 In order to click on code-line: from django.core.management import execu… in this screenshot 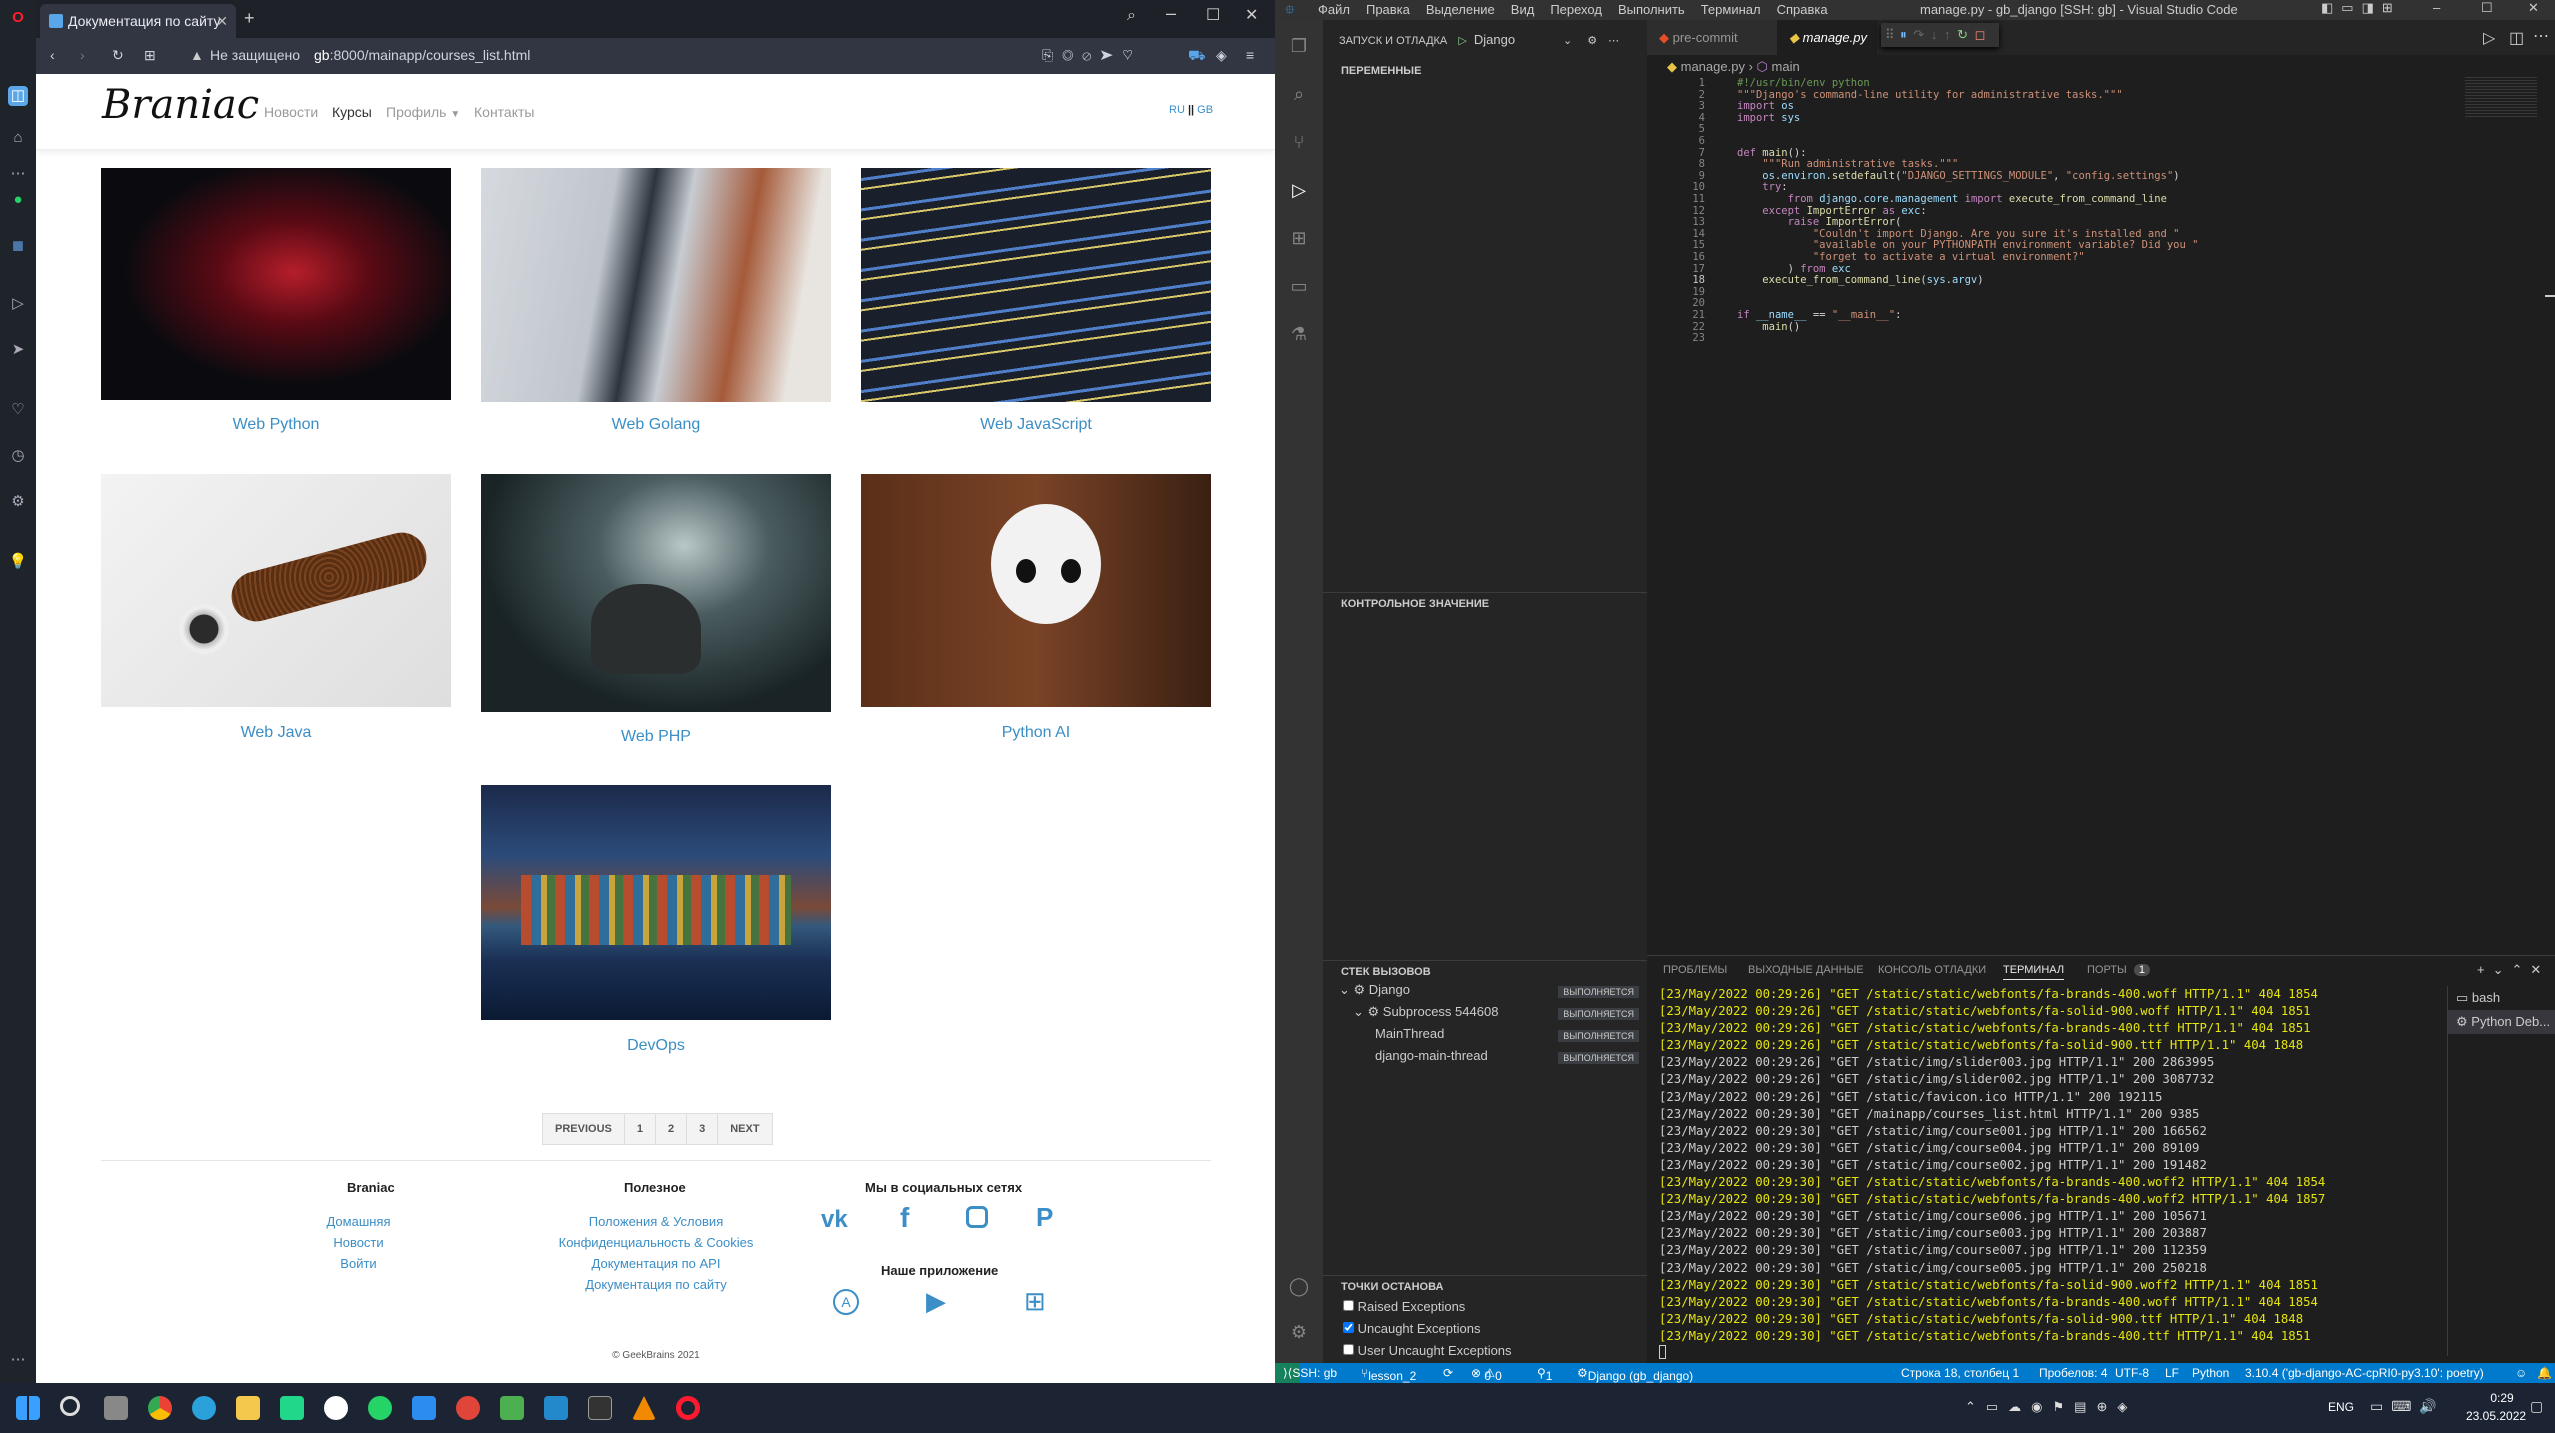, I will do `click(1952, 199)`.